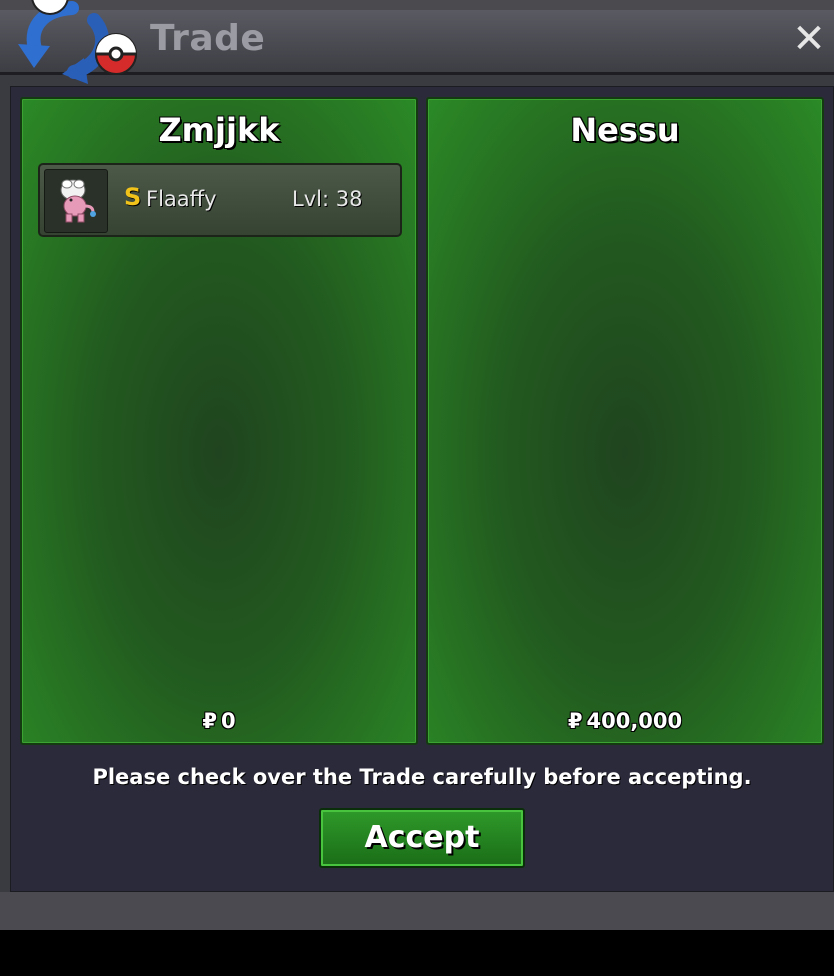 The width and height of the screenshot is (834, 976). I want to click on close-button: ✕, so click(809, 39).